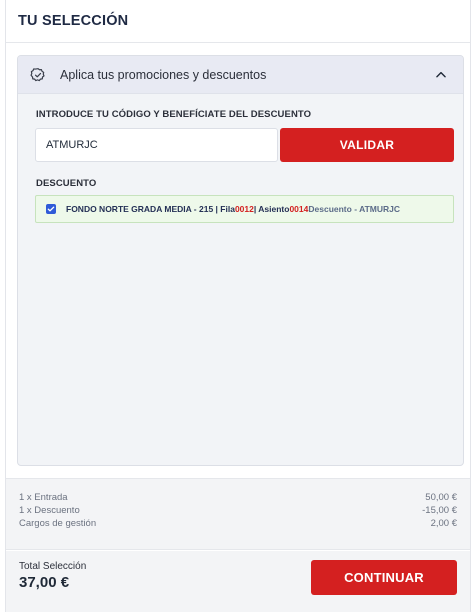 Image resolution: width=475 pixels, height=612 pixels. Describe the element at coordinates (150, 209) in the screenshot. I see `discount-text-prefix: FONDO NORTE GRADA MEDIA - 215 | Fila` at that location.